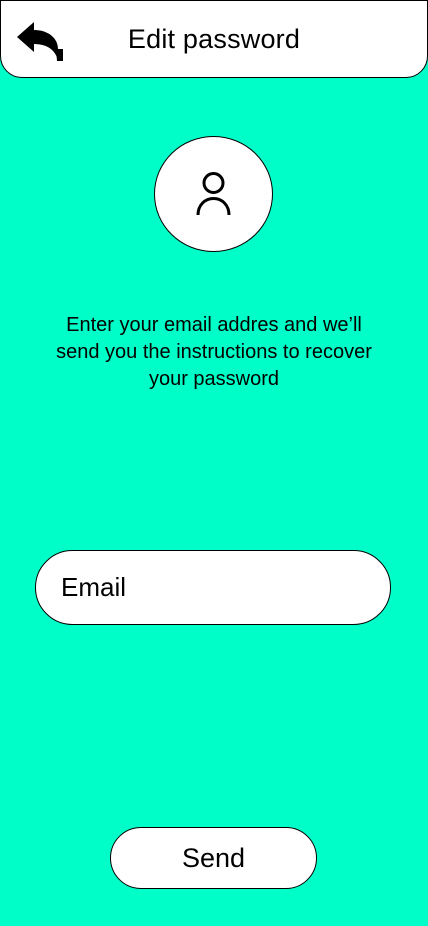 The height and width of the screenshot is (926, 428). I want to click on avatar, so click(213, 194).